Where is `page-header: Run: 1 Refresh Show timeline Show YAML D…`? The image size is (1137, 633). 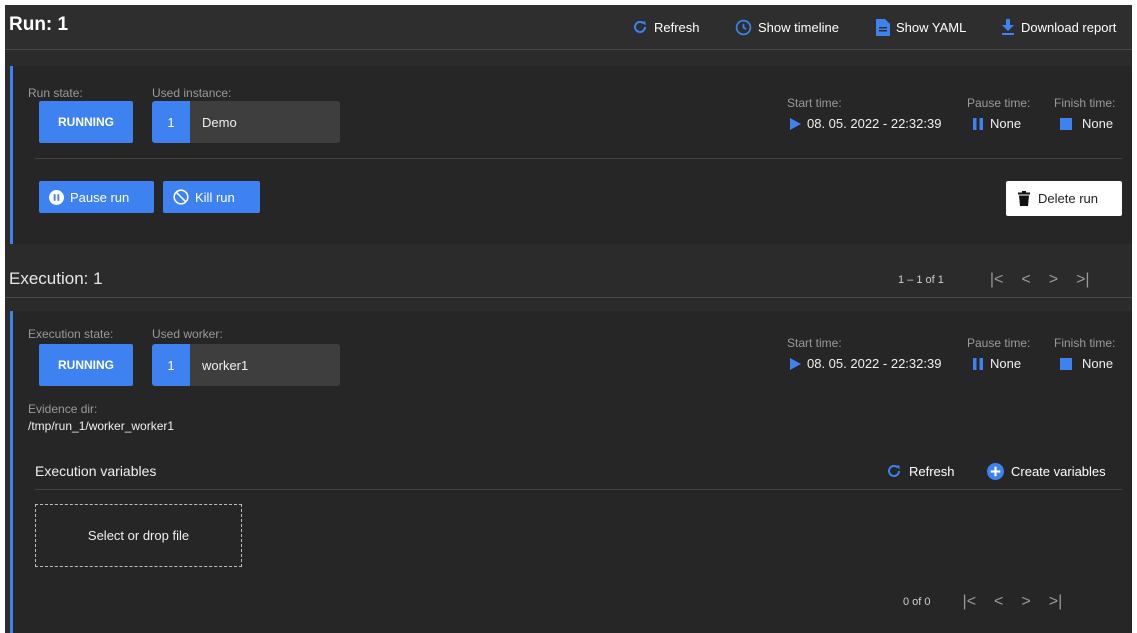
page-header: Run: 1 Refresh Show timeline Show YAML D… is located at coordinates (568, 27).